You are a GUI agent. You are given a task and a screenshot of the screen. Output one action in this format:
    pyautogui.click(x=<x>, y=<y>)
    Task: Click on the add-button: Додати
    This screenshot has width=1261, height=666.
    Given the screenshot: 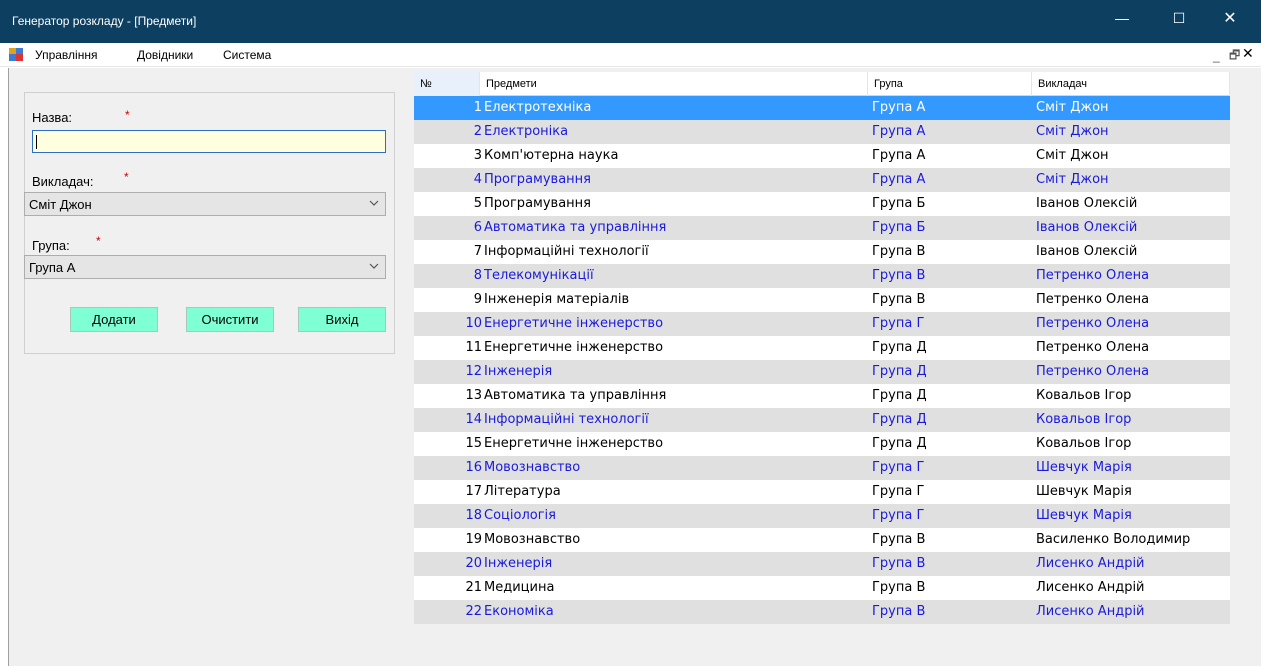 What is the action you would take?
    pyautogui.click(x=114, y=319)
    